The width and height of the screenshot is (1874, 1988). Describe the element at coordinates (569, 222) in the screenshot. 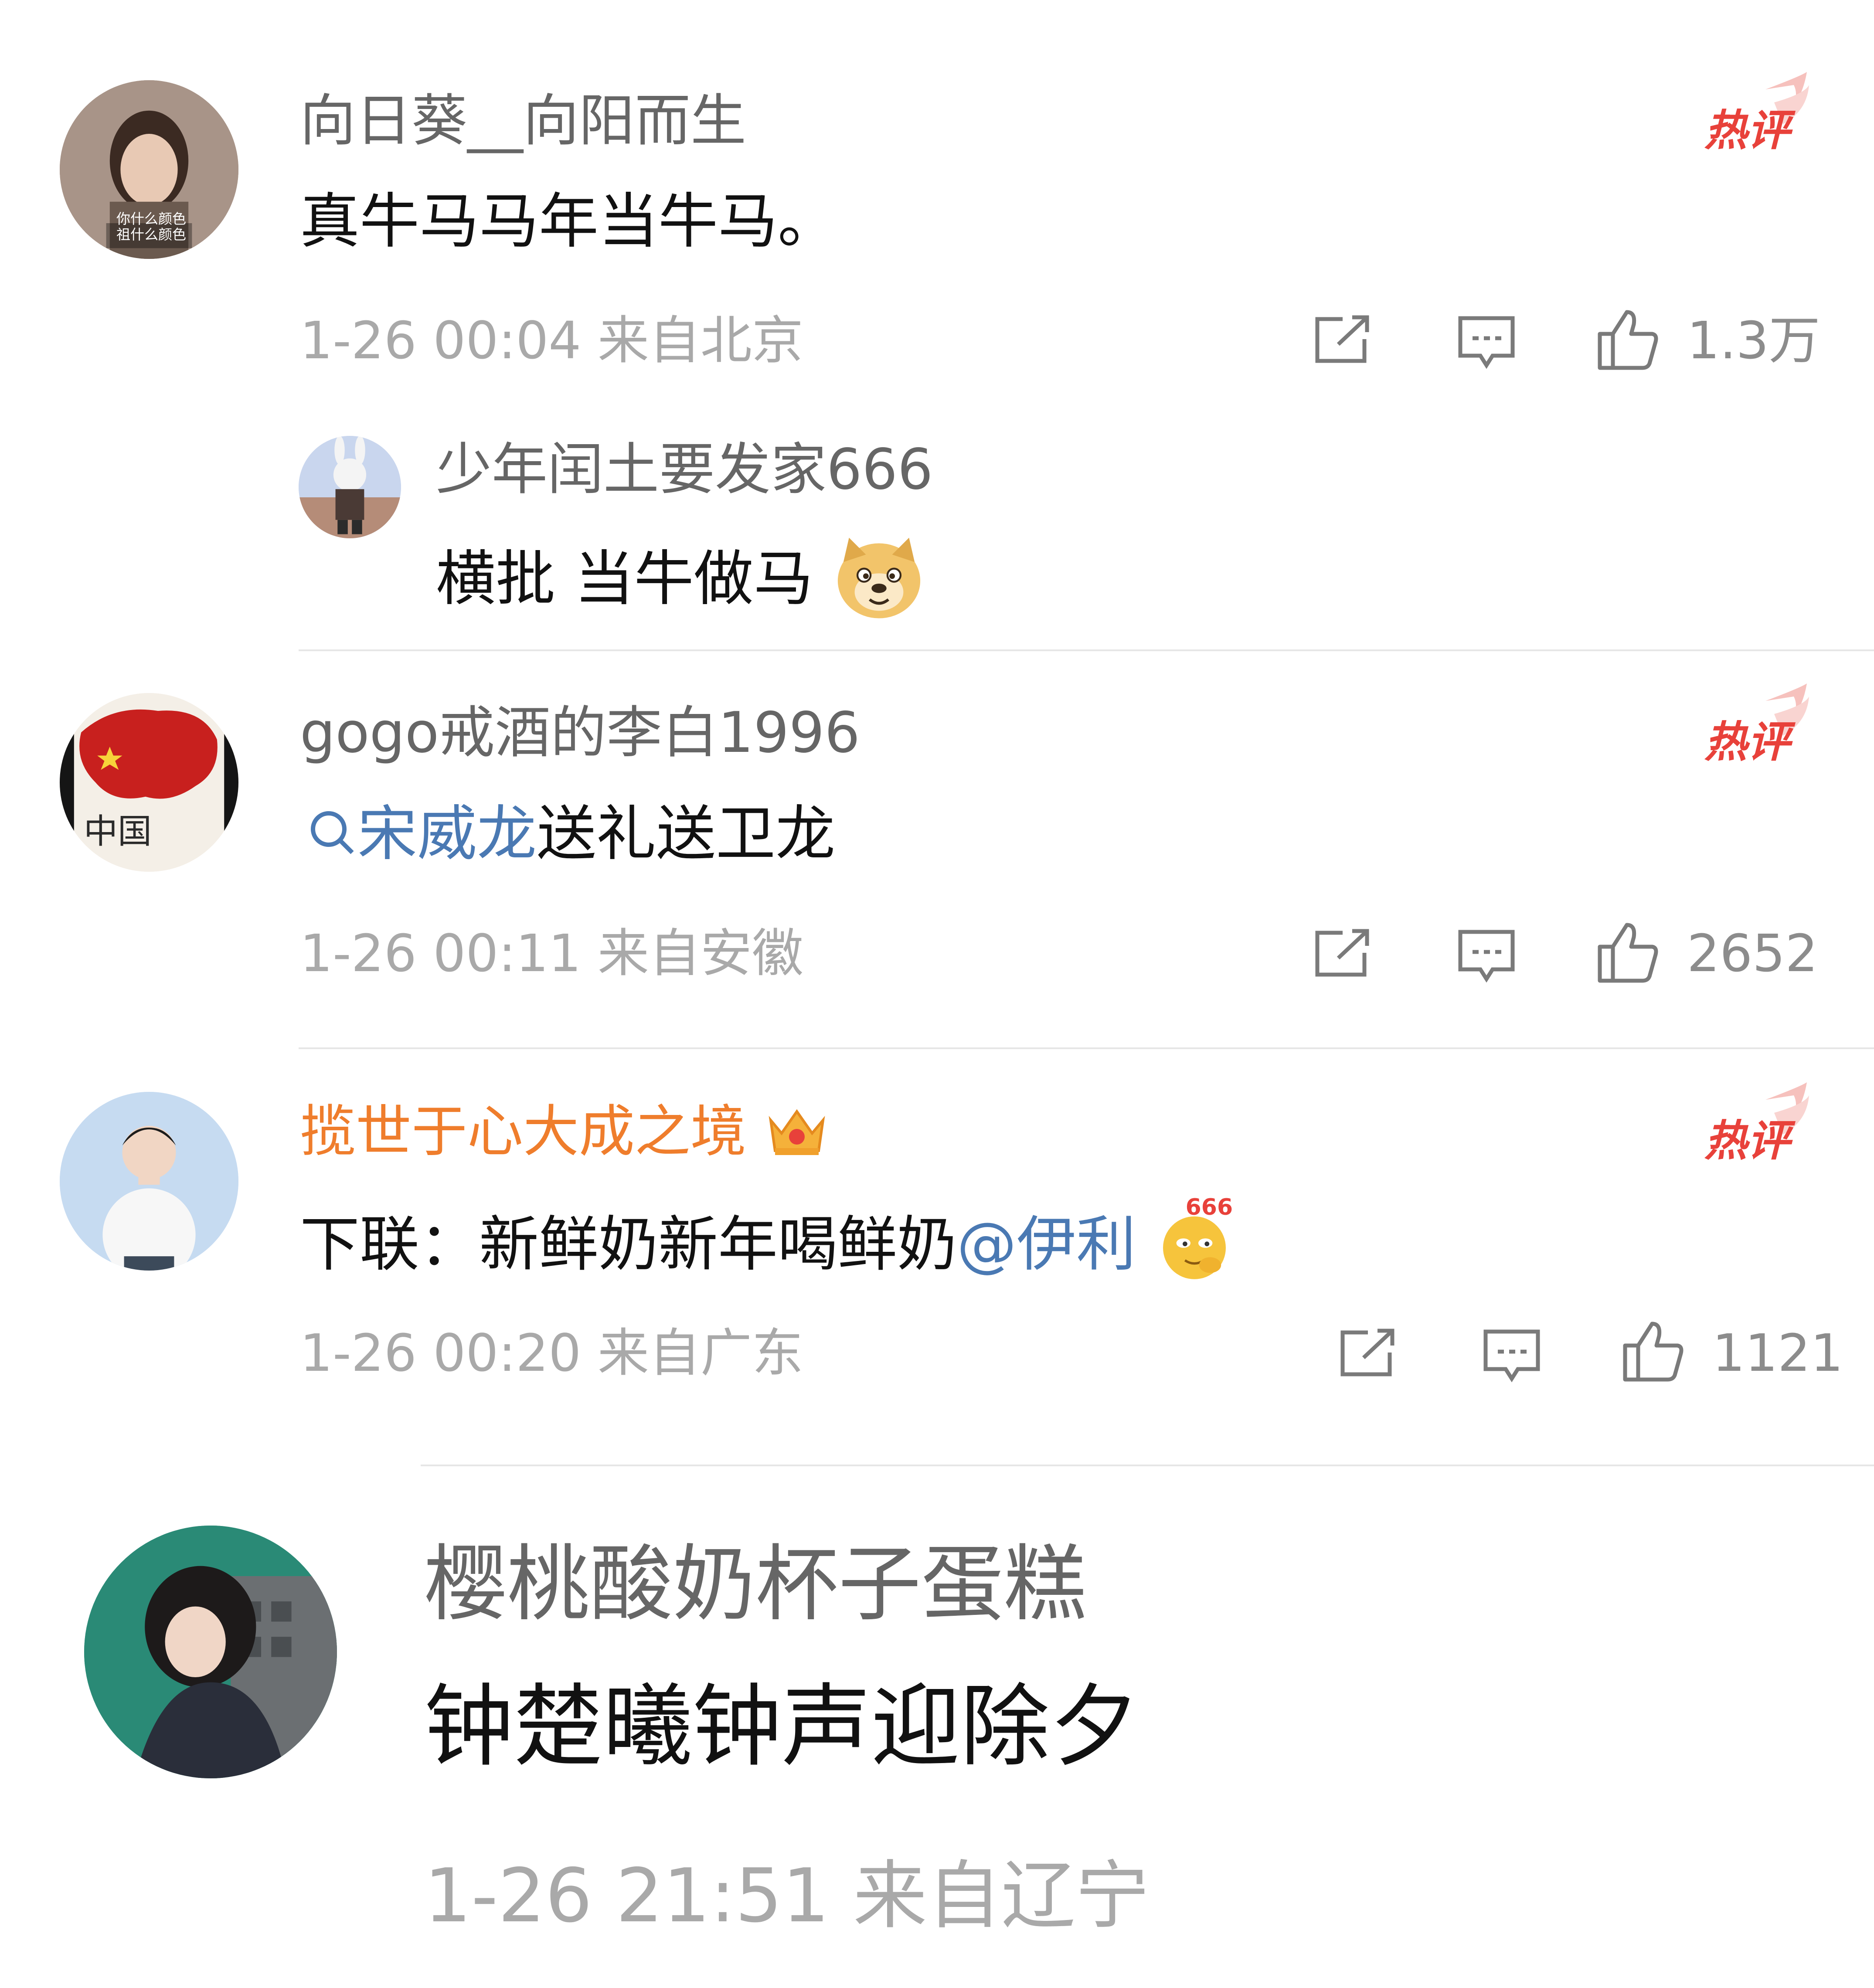

I see `comment-text: 真牛马马年当牛马。` at that location.